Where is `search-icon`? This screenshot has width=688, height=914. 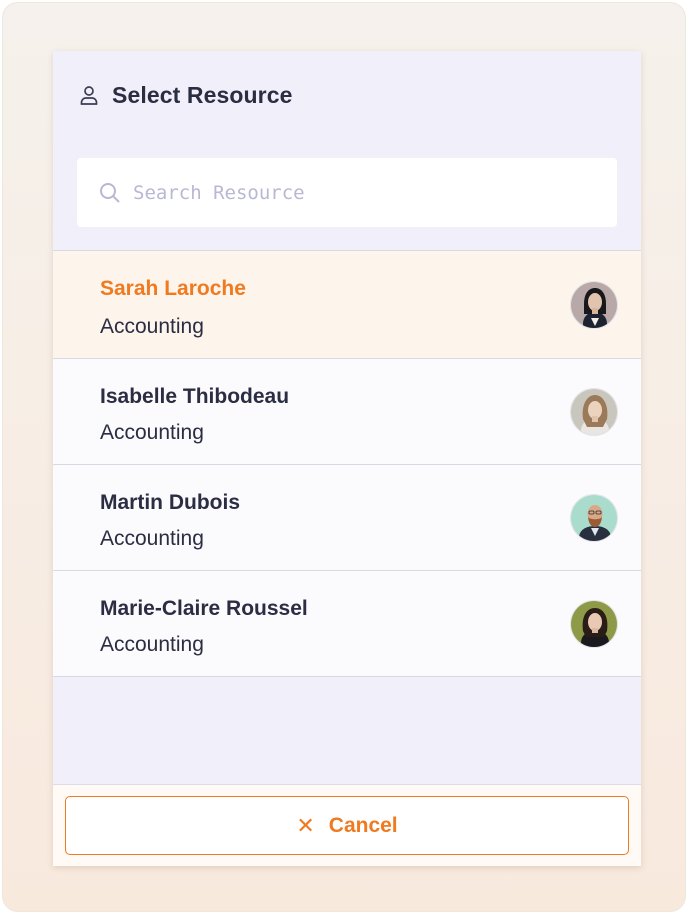 search-icon is located at coordinates (110, 193).